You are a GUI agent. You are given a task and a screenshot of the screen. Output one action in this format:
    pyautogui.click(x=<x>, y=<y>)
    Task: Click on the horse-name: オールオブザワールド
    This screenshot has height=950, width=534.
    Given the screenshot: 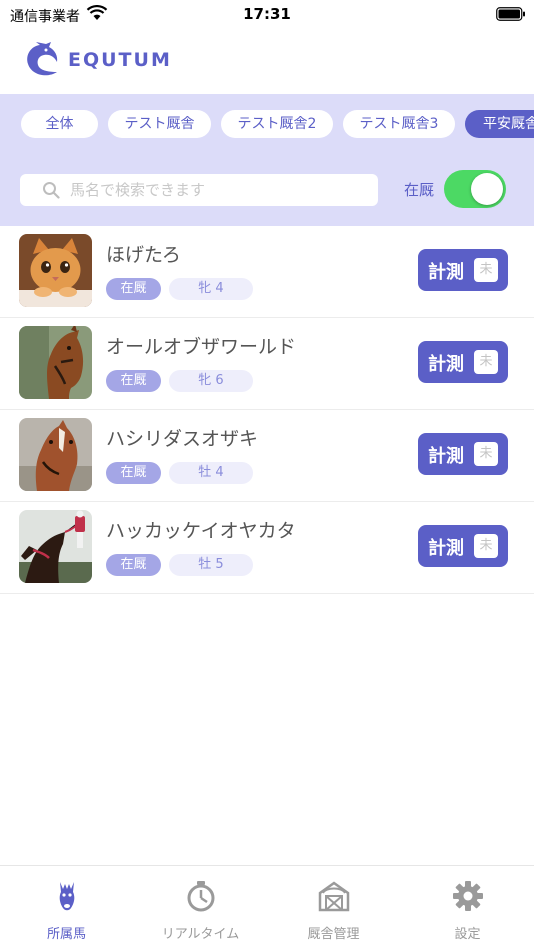 What is the action you would take?
    pyautogui.click(x=201, y=347)
    